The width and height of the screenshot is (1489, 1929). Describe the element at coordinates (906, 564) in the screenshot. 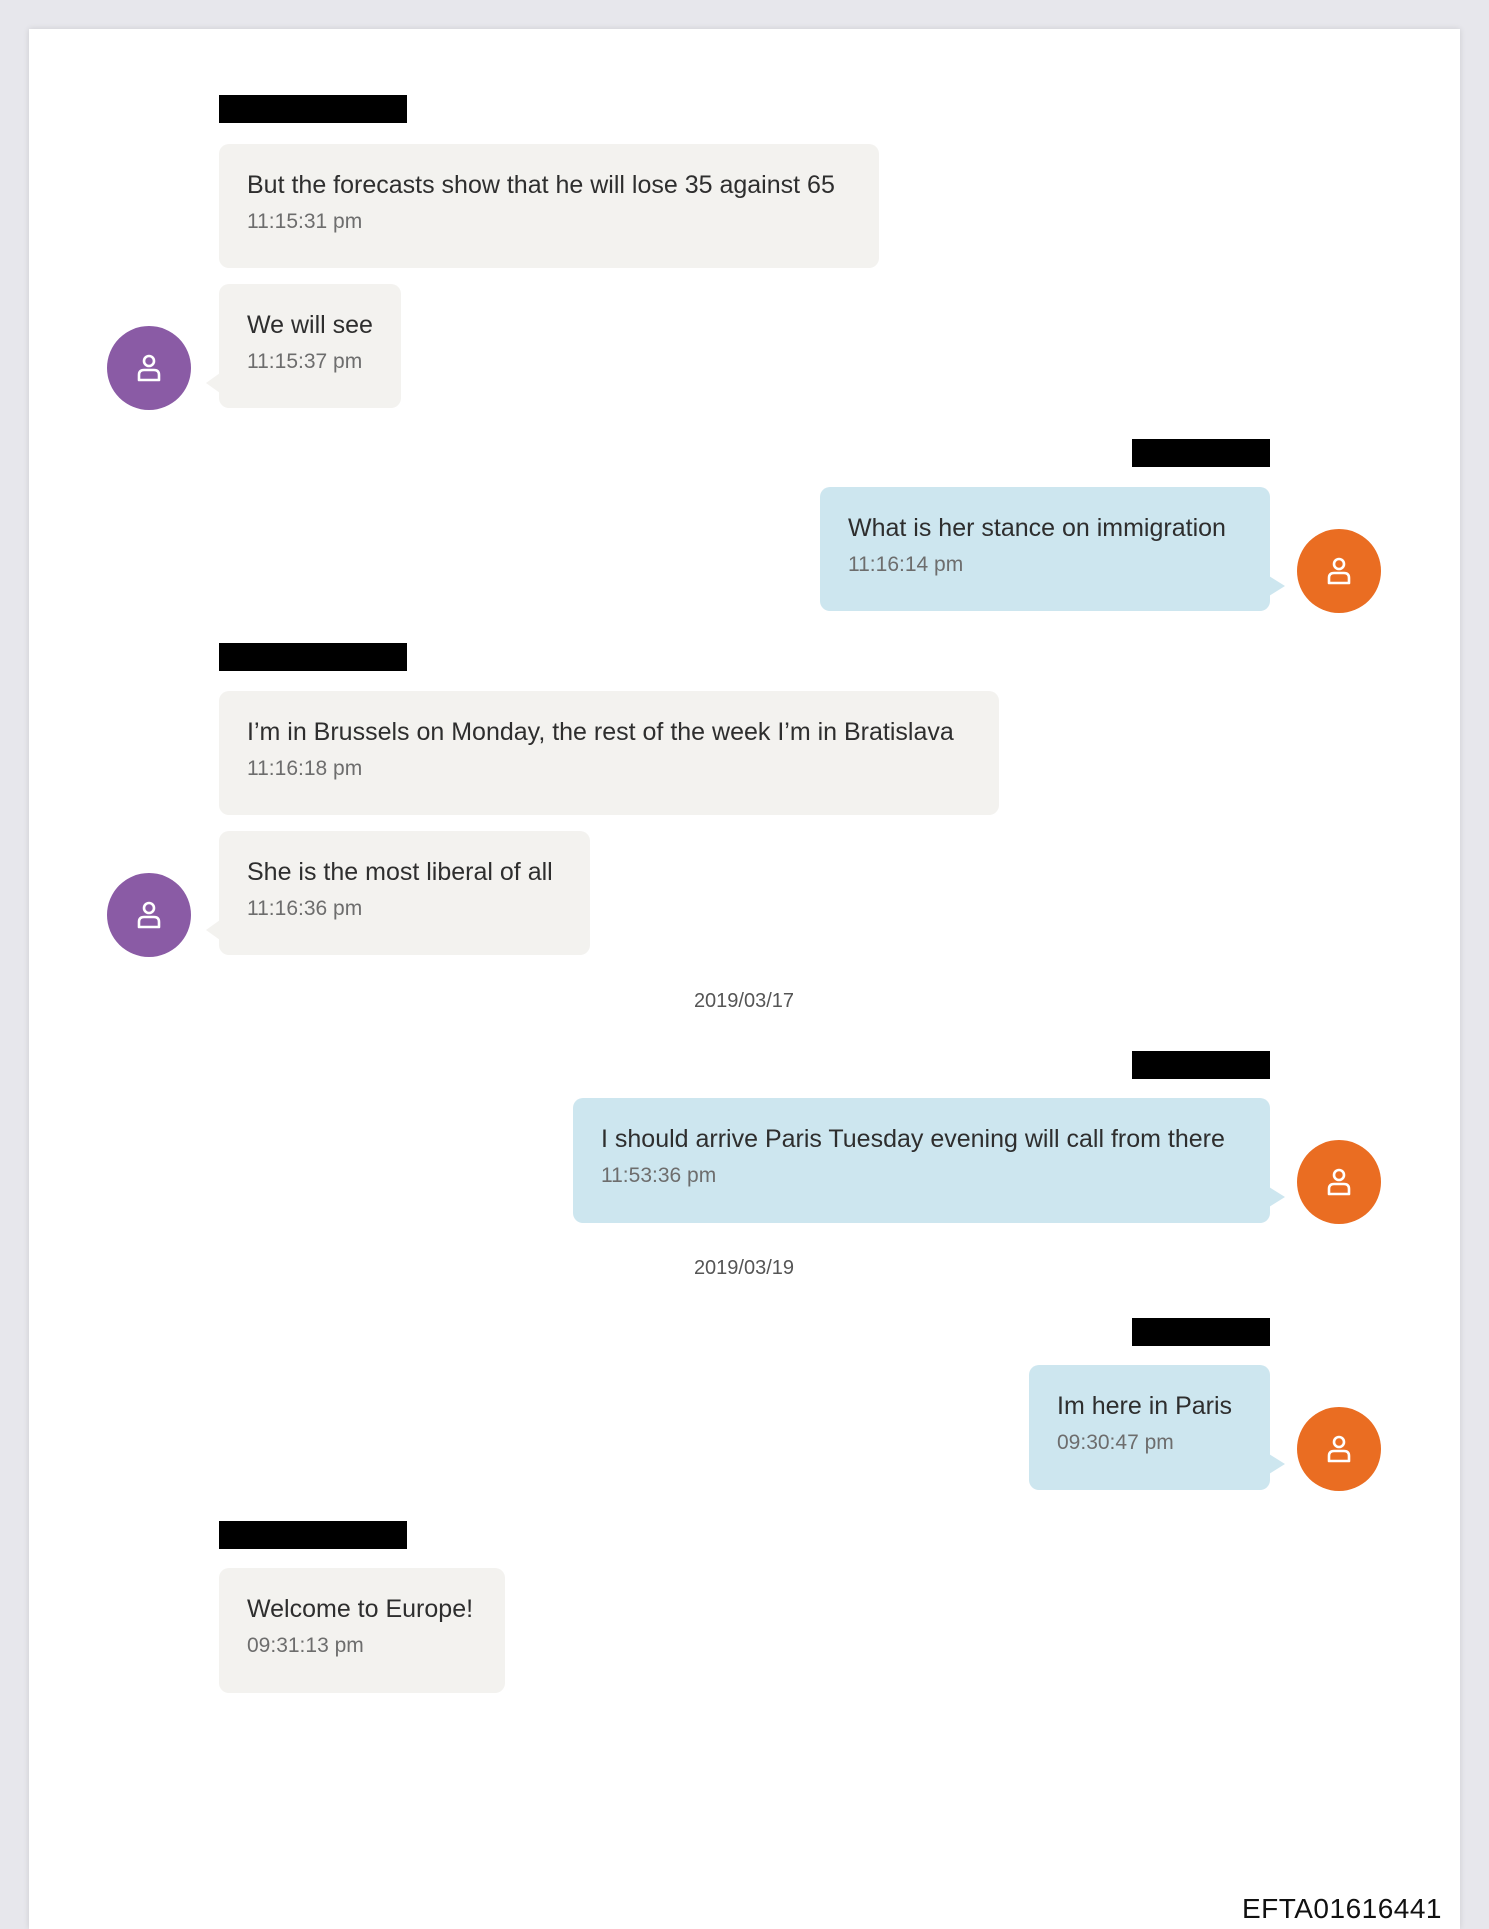

I see `message-timestamp: 11:16:14 pm` at that location.